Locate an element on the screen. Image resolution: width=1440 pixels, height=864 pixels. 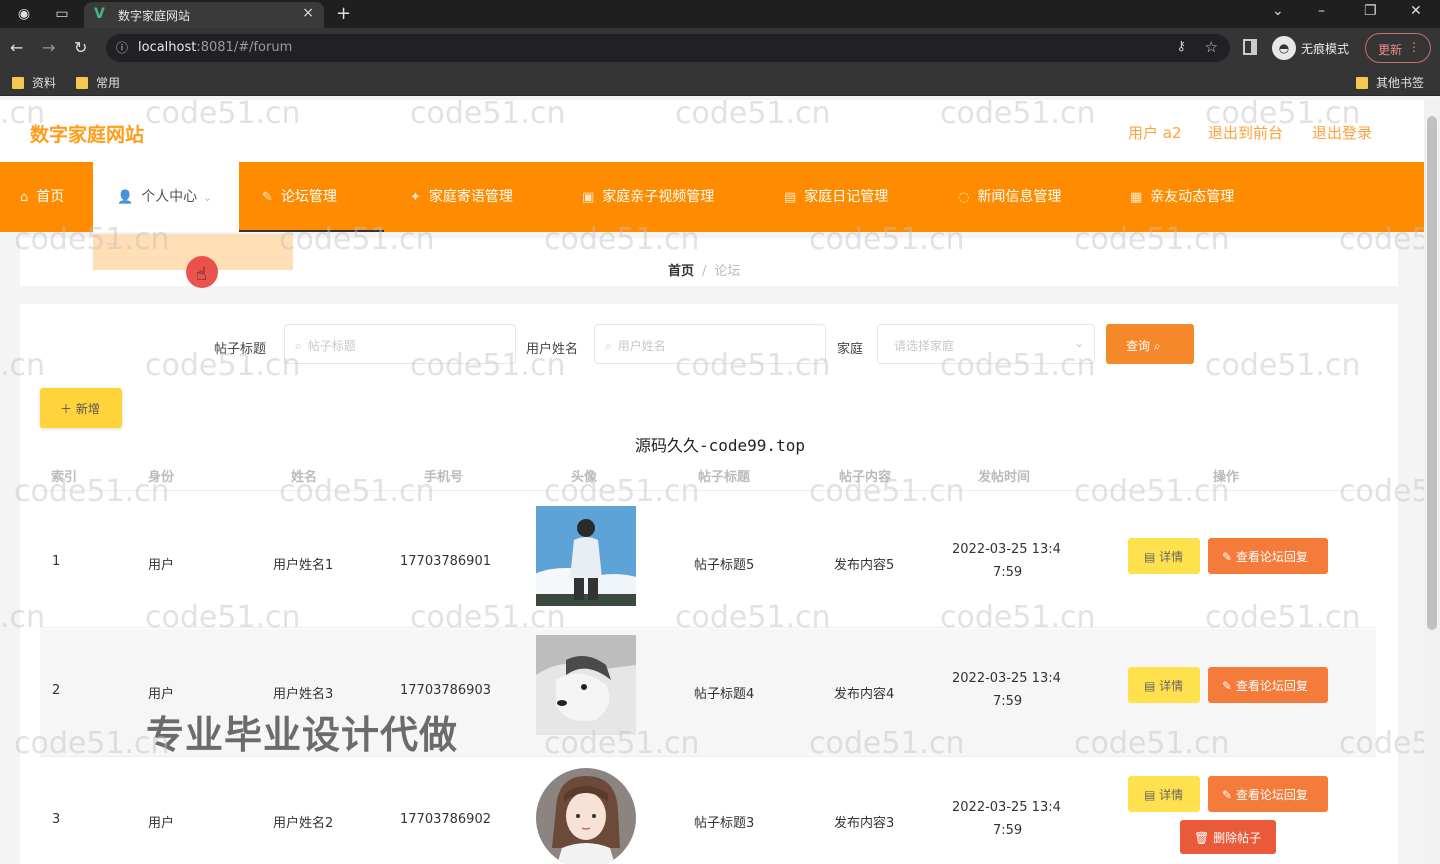
header-name: 姓名 is located at coordinates (304, 477).